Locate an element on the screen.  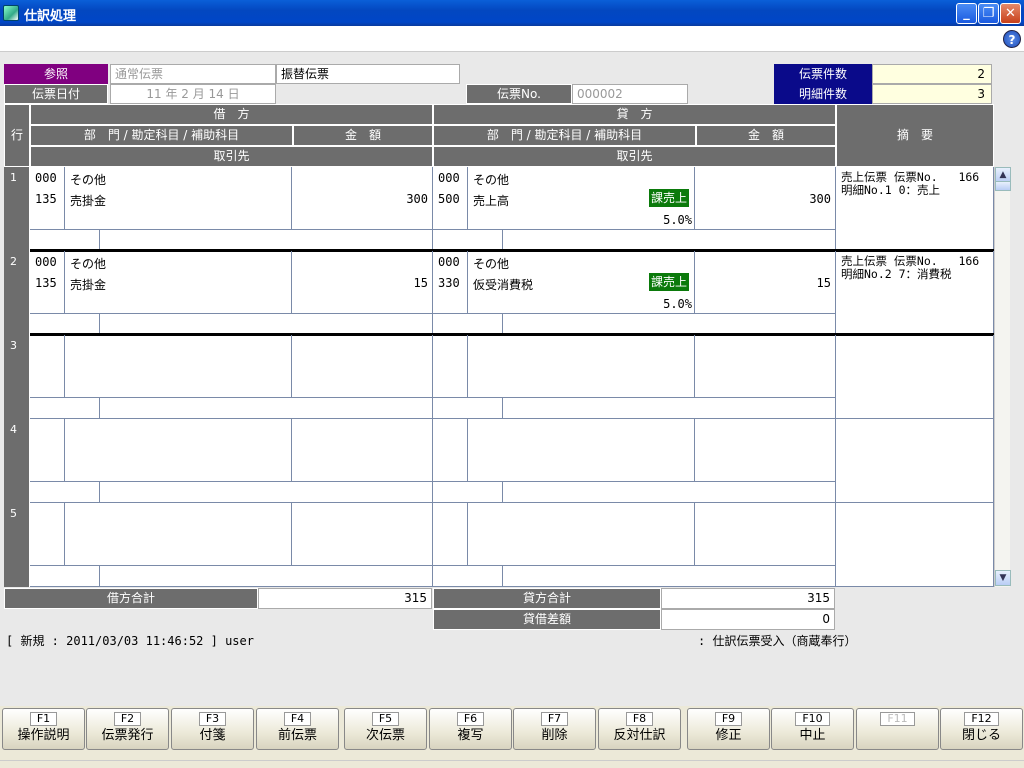
credit-total-label: 貸方合計 is located at coordinates (547, 598).